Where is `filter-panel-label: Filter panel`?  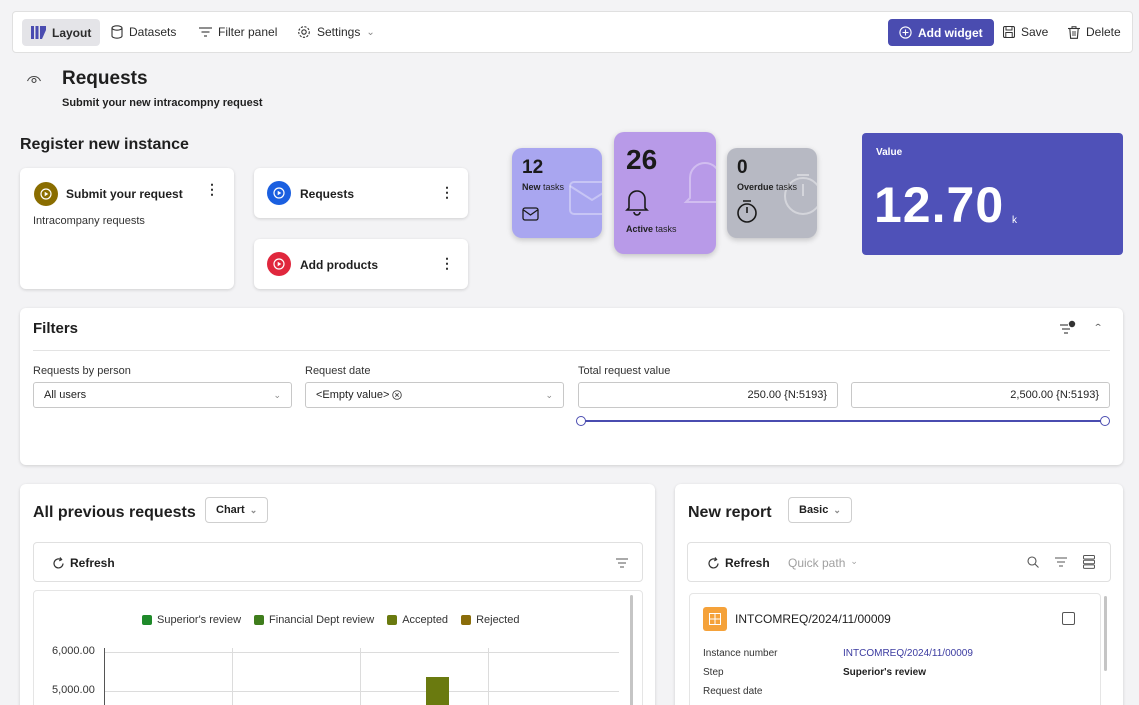
filter-panel-label: Filter panel is located at coordinates (248, 32).